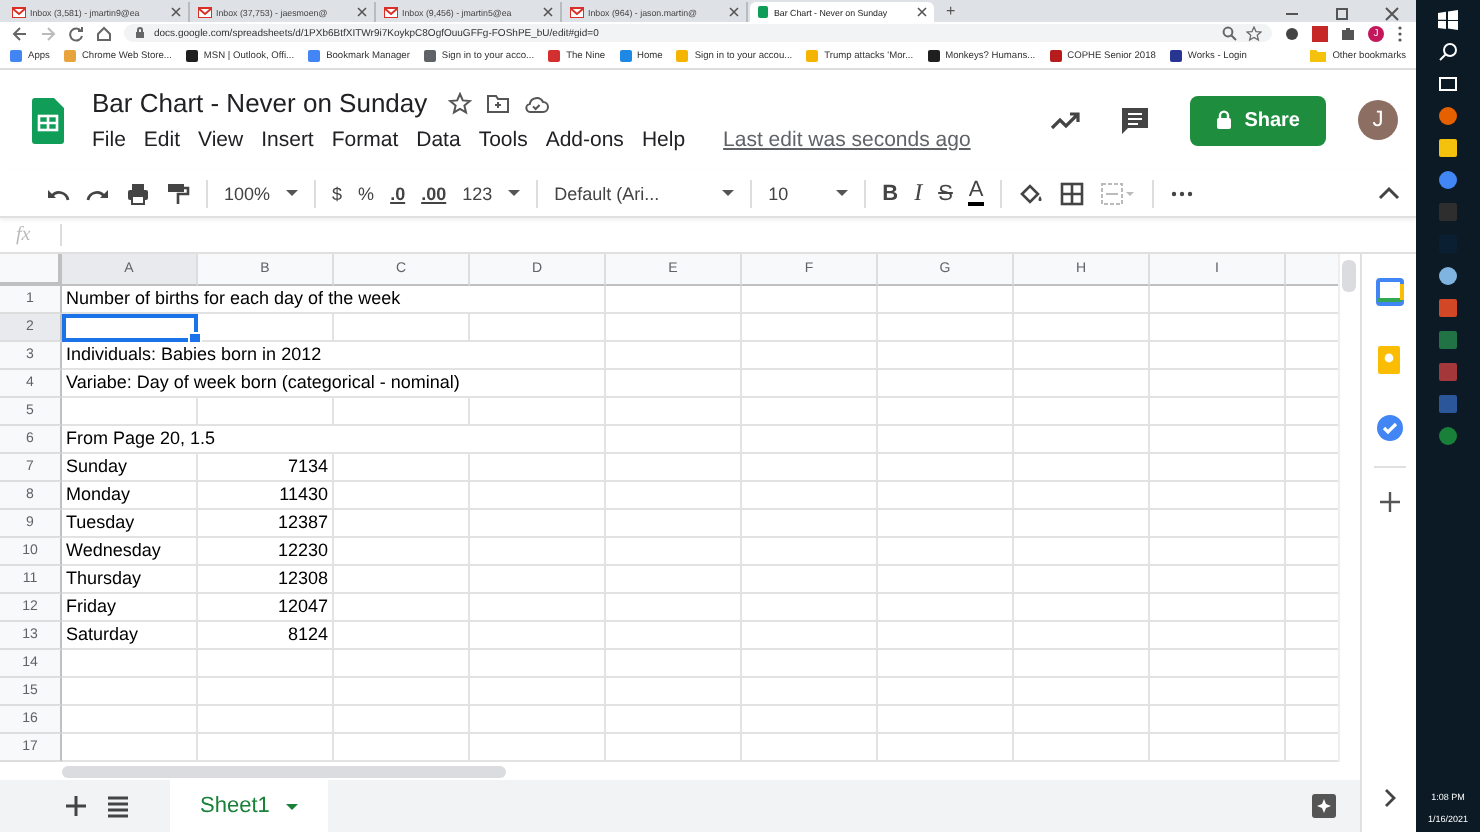 This screenshot has height=832, width=1480. What do you see at coordinates (1378, 120) in the screenshot?
I see `account-avatar: J` at bounding box center [1378, 120].